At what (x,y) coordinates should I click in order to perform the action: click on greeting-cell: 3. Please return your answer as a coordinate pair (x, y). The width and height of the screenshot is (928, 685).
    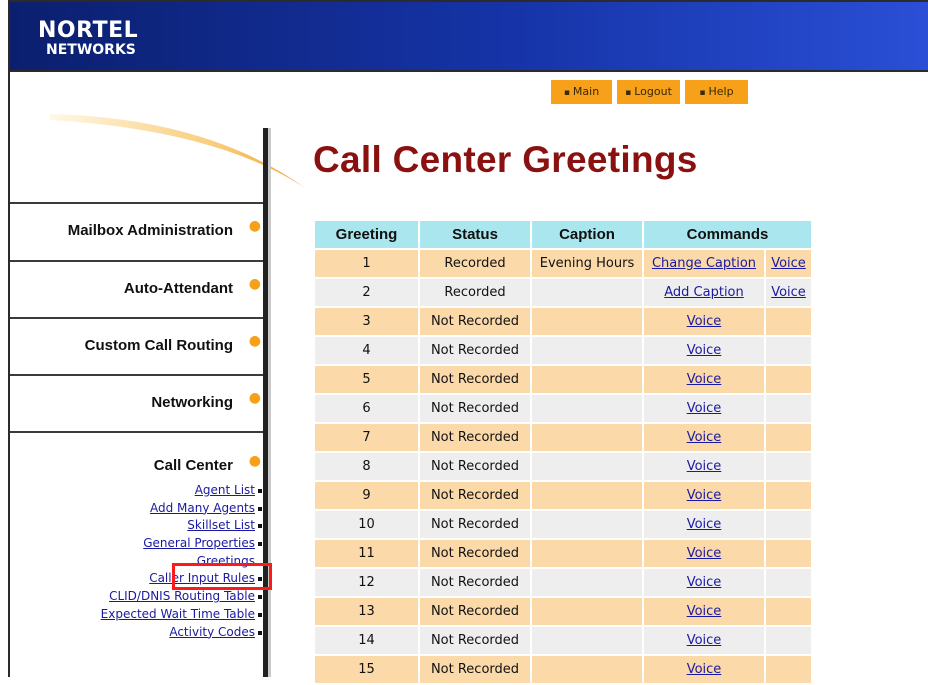
    Looking at the image, I should click on (366, 321).